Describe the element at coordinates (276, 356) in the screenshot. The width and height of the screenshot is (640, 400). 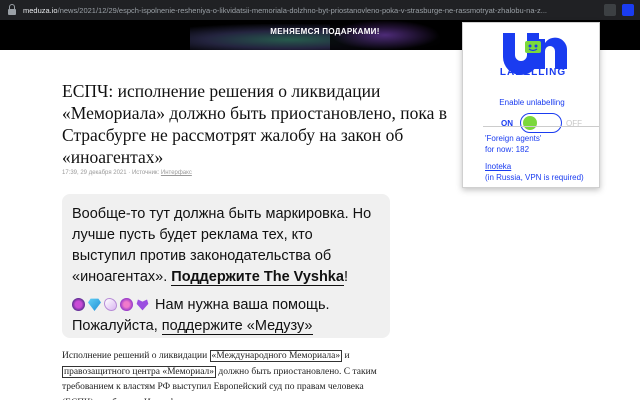
I see `memorial-international-link: «Международного Мемориала»` at that location.